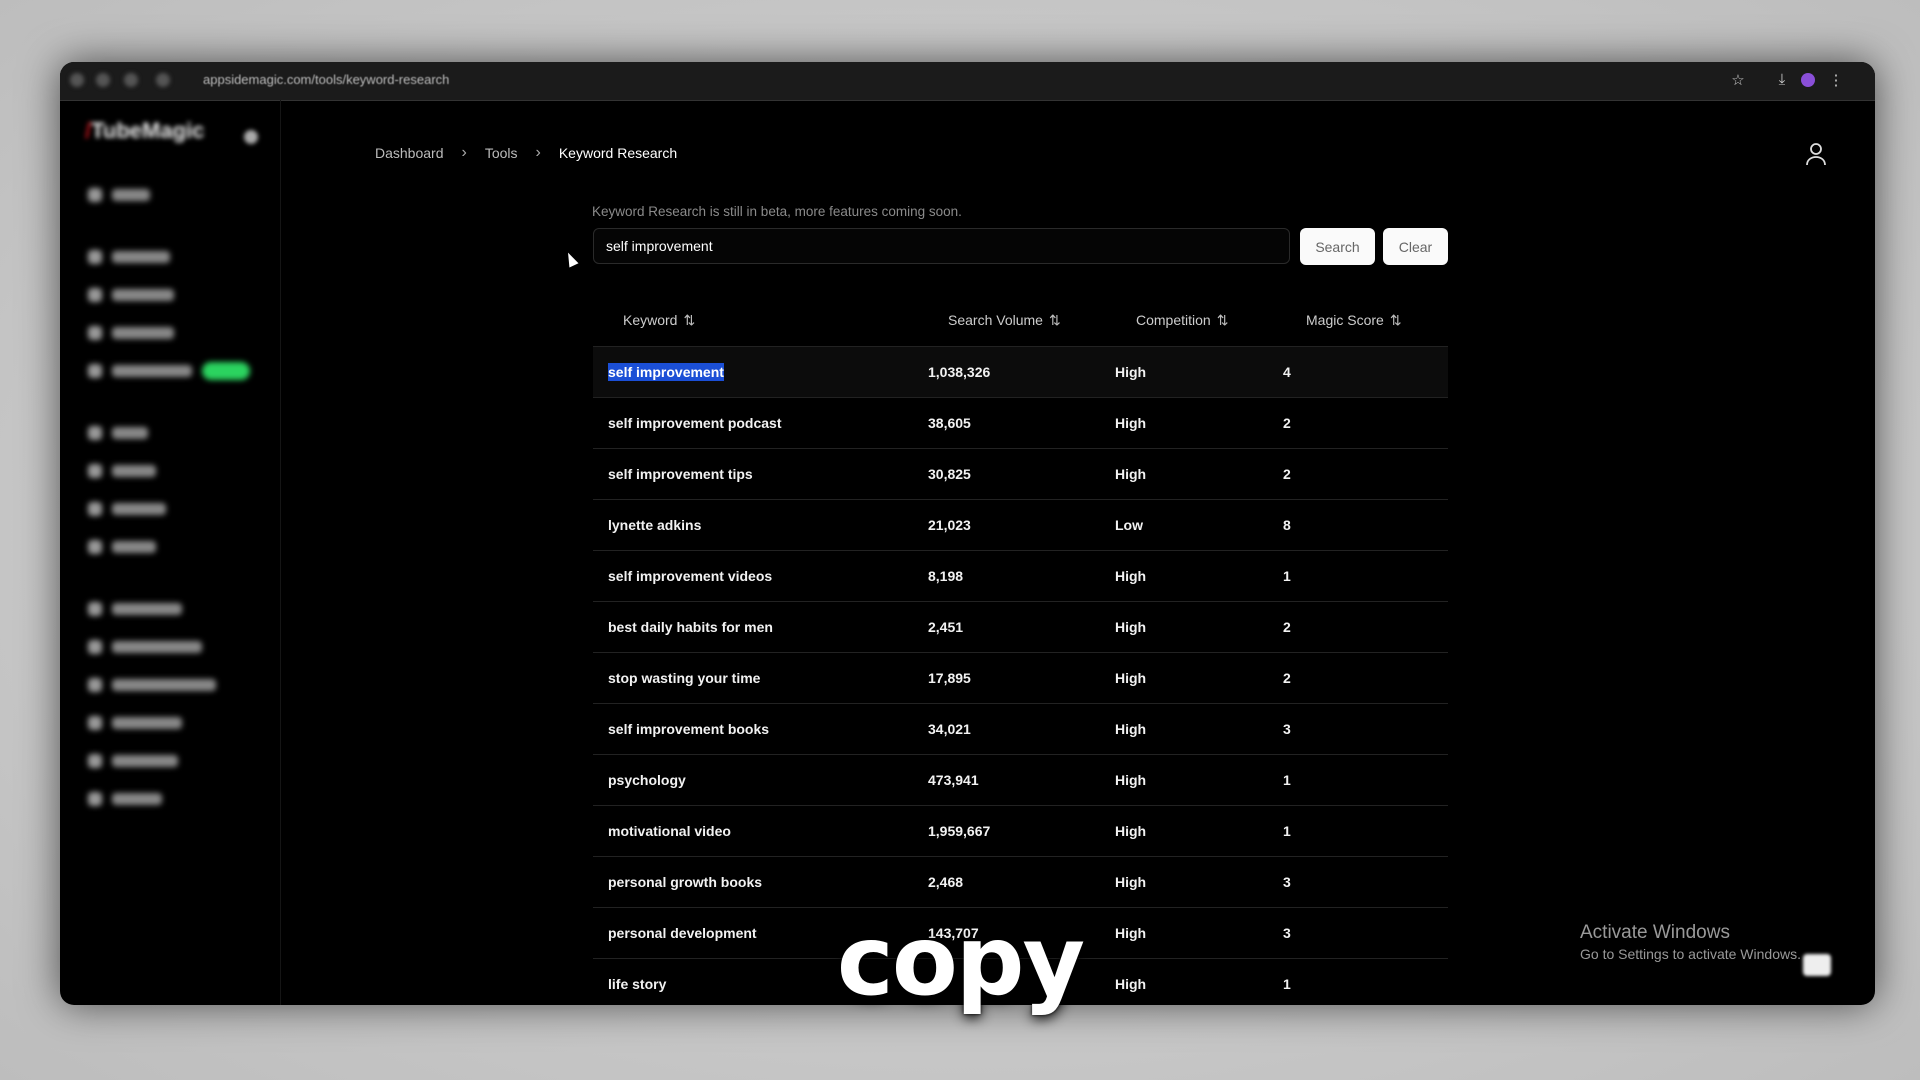  Describe the element at coordinates (1020, 780) in the screenshot. I see `table-row: psychology 473,941 High 1` at that location.